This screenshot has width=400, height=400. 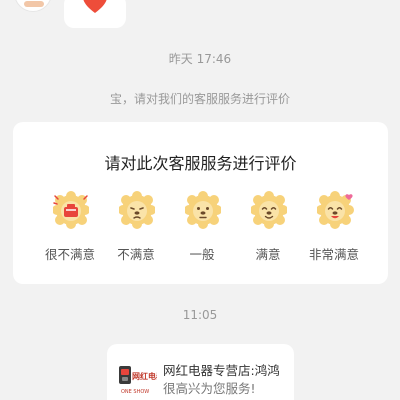 I want to click on shop-greeting-text: 很高兴为您服务!, so click(x=209, y=388).